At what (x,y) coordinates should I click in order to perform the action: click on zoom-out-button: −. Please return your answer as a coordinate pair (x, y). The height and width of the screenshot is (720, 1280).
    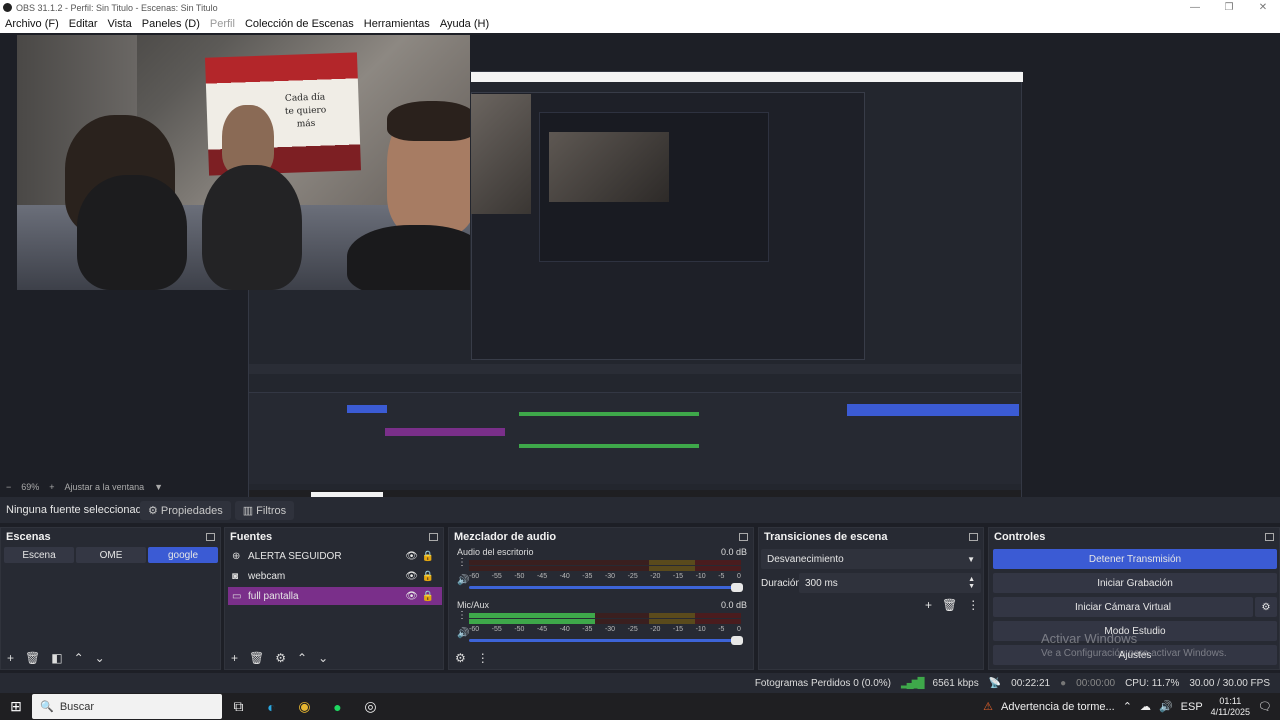
    Looking at the image, I should click on (8, 487).